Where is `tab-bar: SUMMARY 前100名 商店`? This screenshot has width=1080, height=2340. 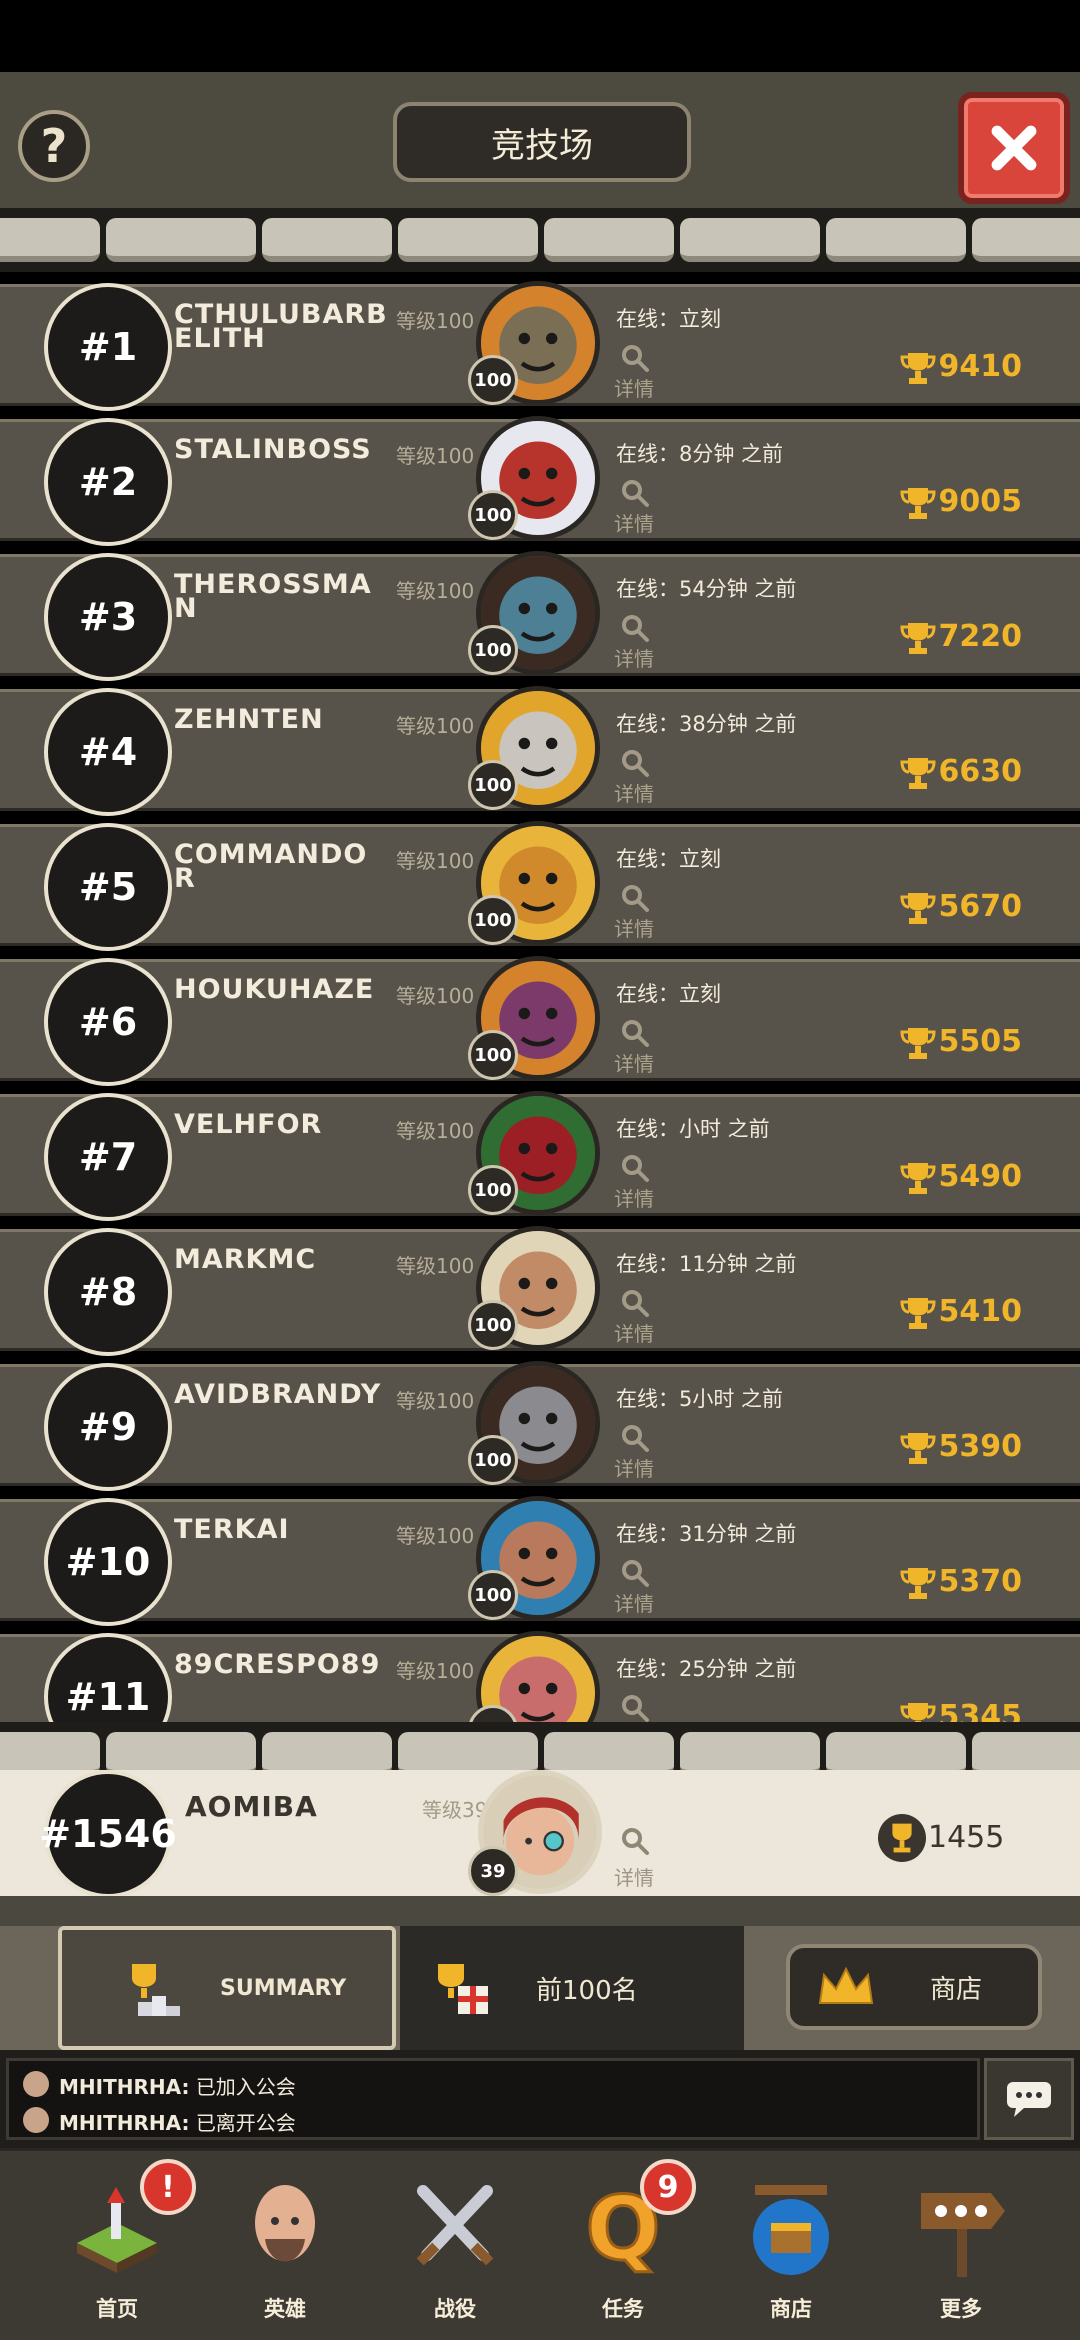
tab-bar: SUMMARY 前100名 商店 is located at coordinates (540, 1988).